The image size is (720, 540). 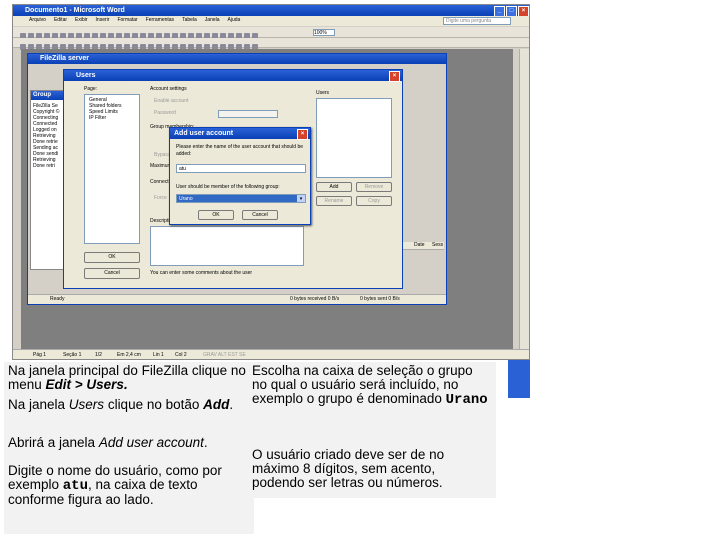 What do you see at coordinates (234, 20) in the screenshot?
I see `menu-item: Ajuda` at bounding box center [234, 20].